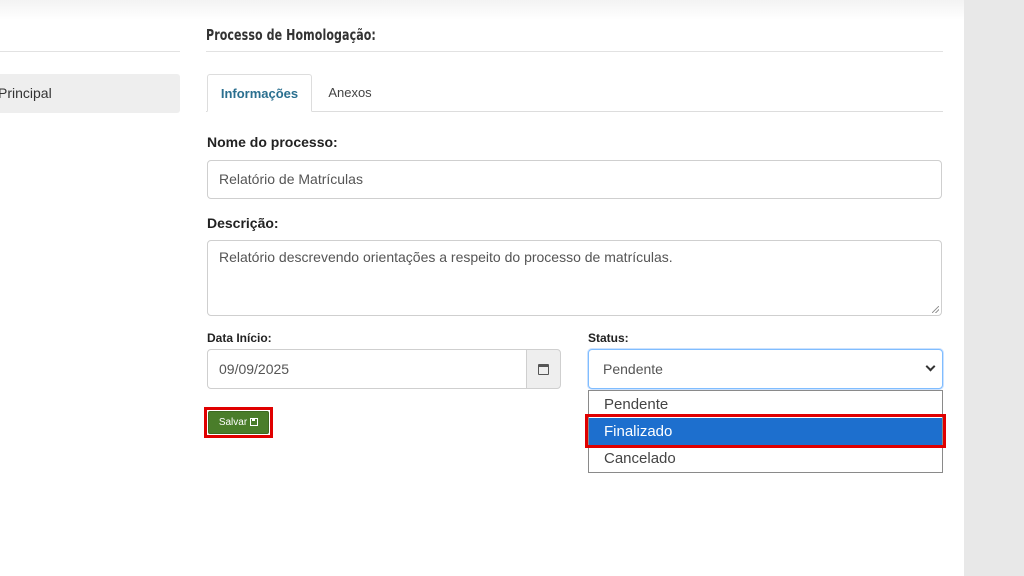 The height and width of the screenshot is (576, 1024). I want to click on save-button: Salvar, so click(238, 422).